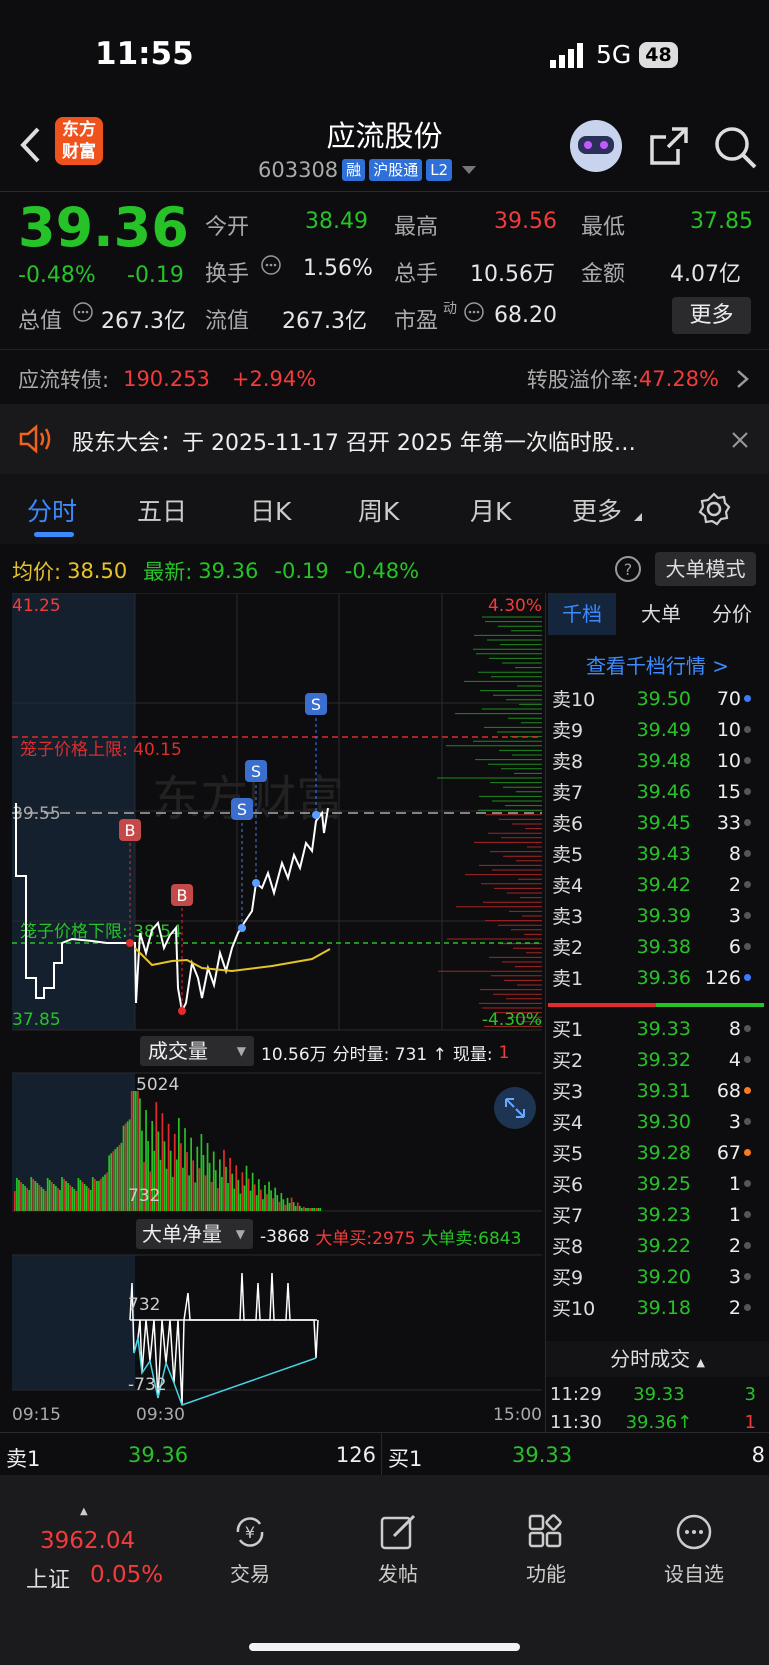 The image size is (769, 1665). I want to click on nav-trade: ¥ 交易, so click(250, 1549).